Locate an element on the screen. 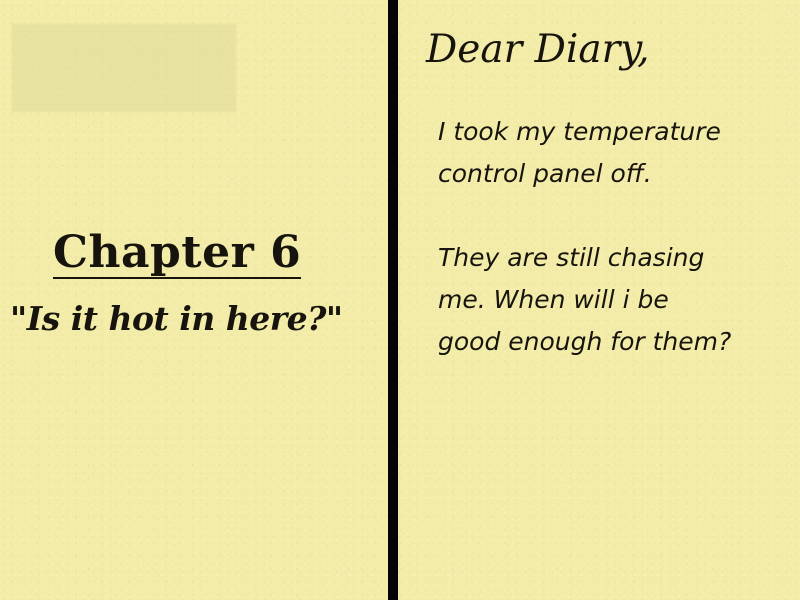 This screenshot has width=800, height=600. chapter-subtitle: "Is it hot in here?" is located at coordinates (176, 318).